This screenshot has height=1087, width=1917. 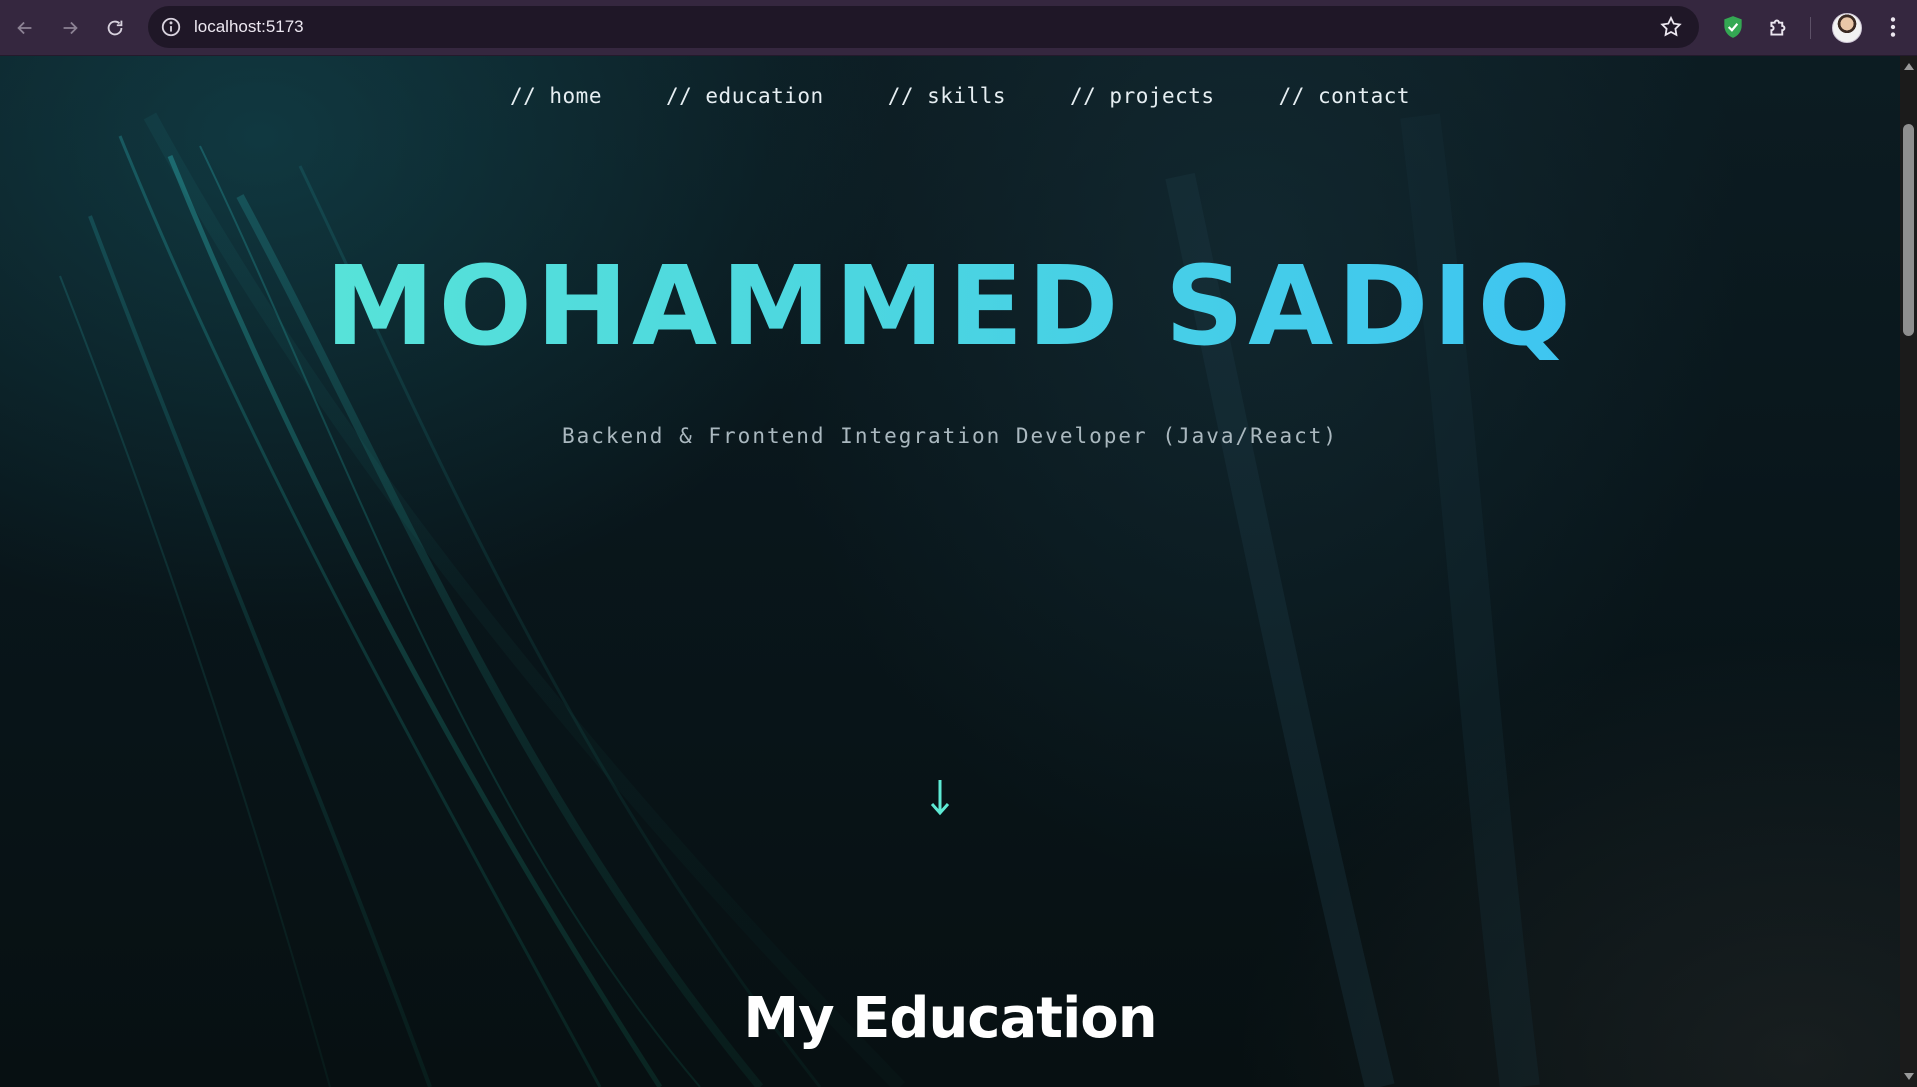 What do you see at coordinates (940, 797) in the screenshot?
I see `scroll-down-arrow-icon` at bounding box center [940, 797].